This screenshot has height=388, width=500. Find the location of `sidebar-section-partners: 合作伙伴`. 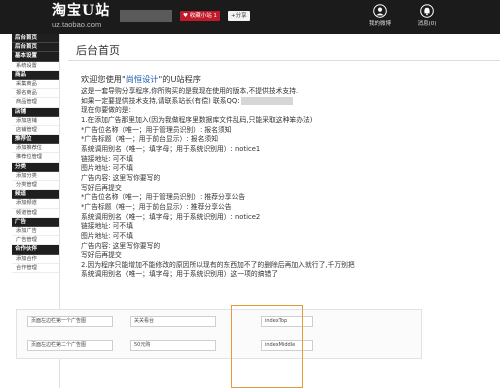

sidebar-section-partners: 合作伙伴 is located at coordinates (35, 250).